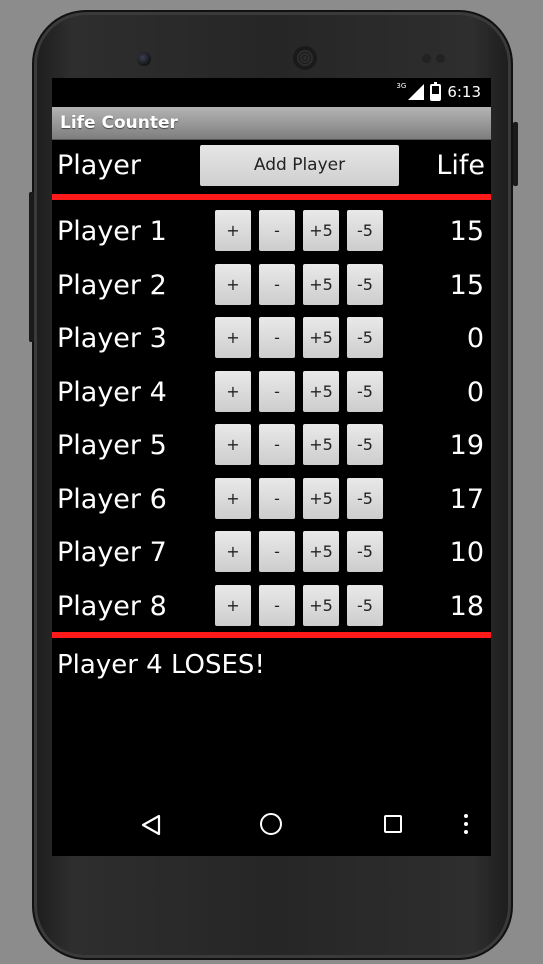 The width and height of the screenshot is (543, 964). I want to click on player-name: Player 5, so click(112, 445).